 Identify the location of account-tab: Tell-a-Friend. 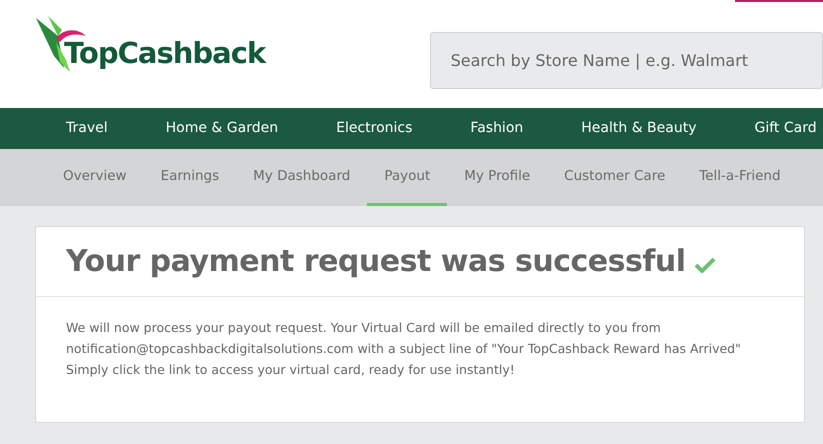
(740, 177).